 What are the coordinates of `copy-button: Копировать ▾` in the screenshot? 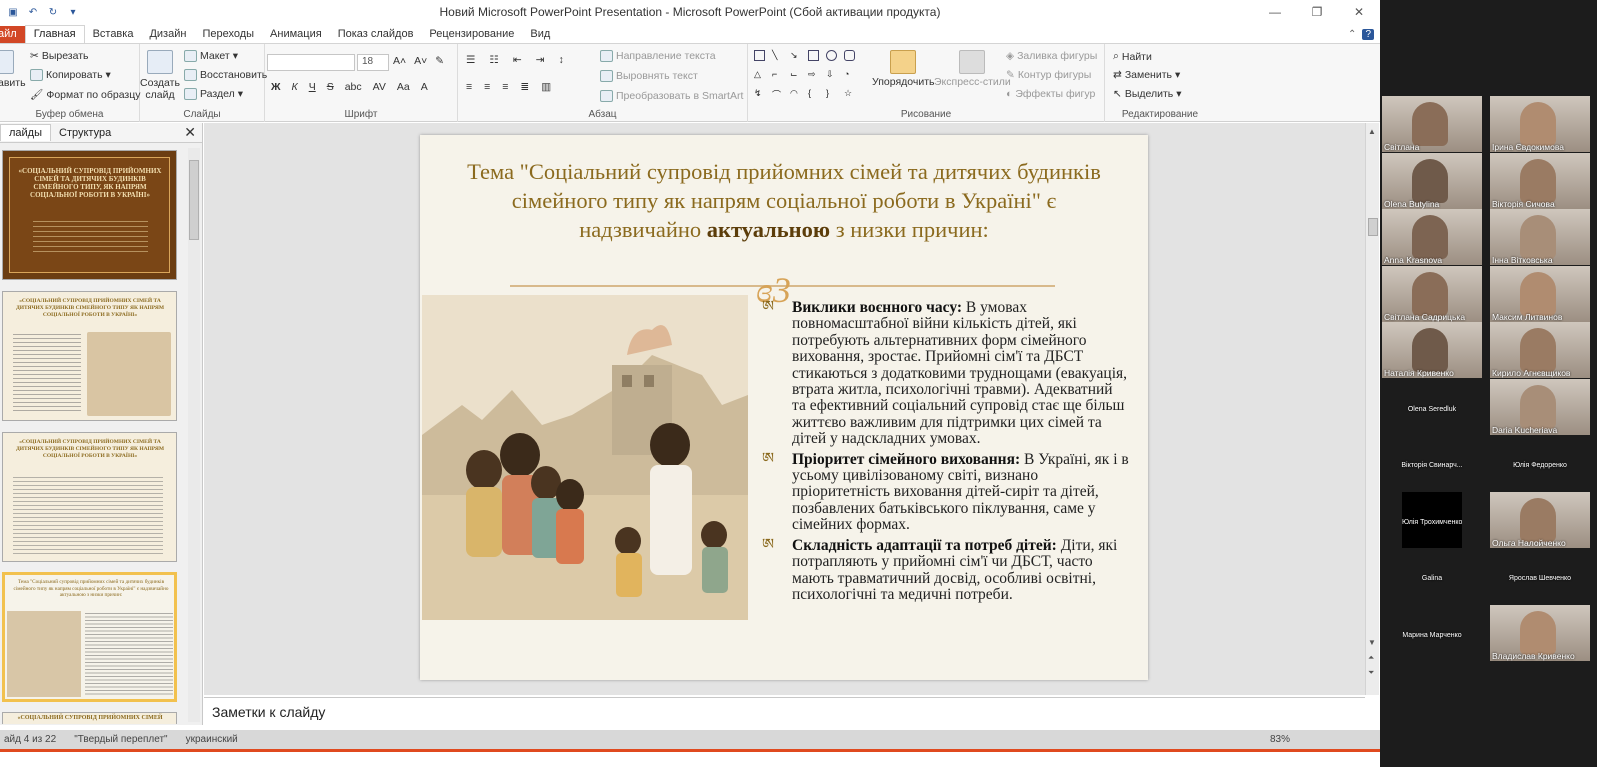 It's located at (70, 75).